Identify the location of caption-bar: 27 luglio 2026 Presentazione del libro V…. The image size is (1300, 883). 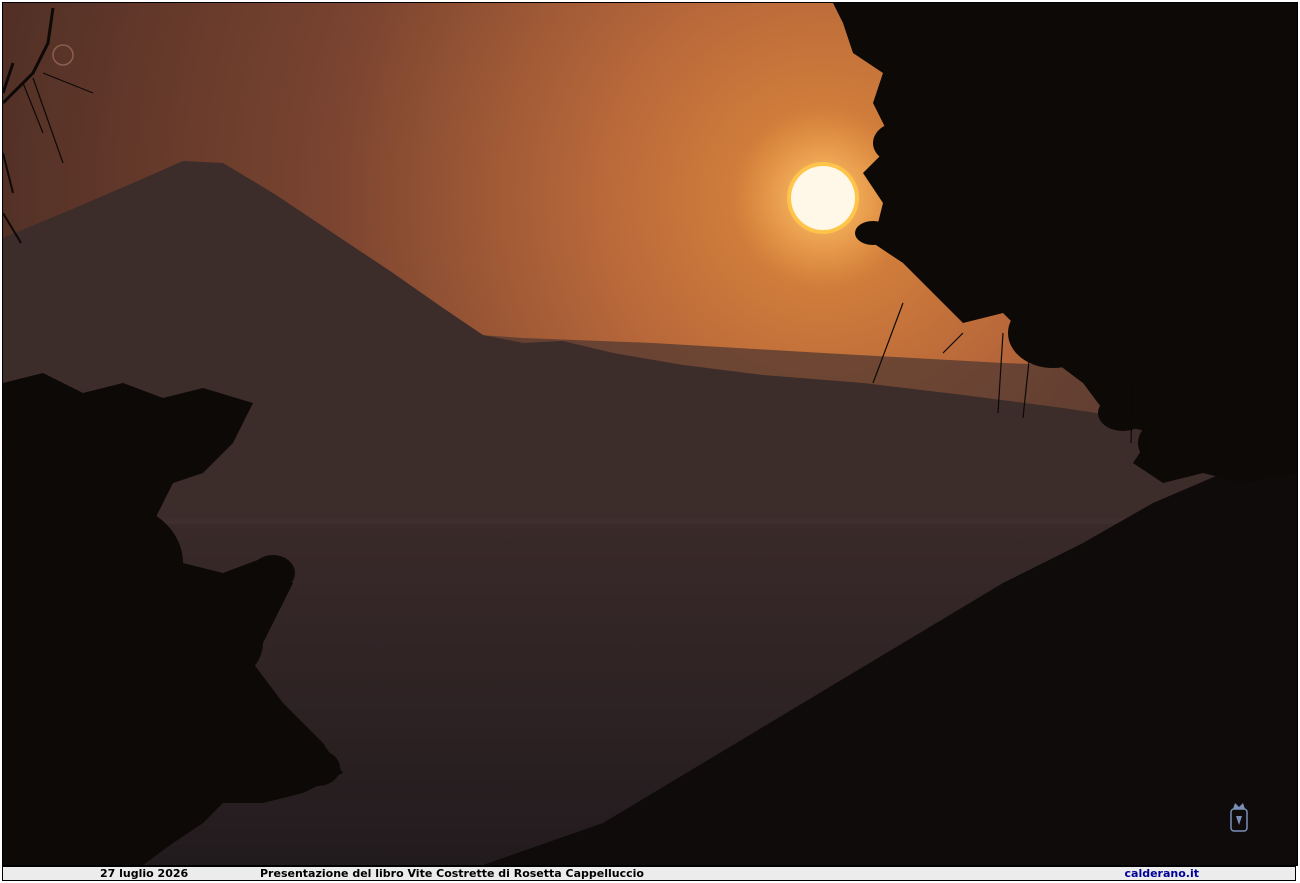
(649, 873).